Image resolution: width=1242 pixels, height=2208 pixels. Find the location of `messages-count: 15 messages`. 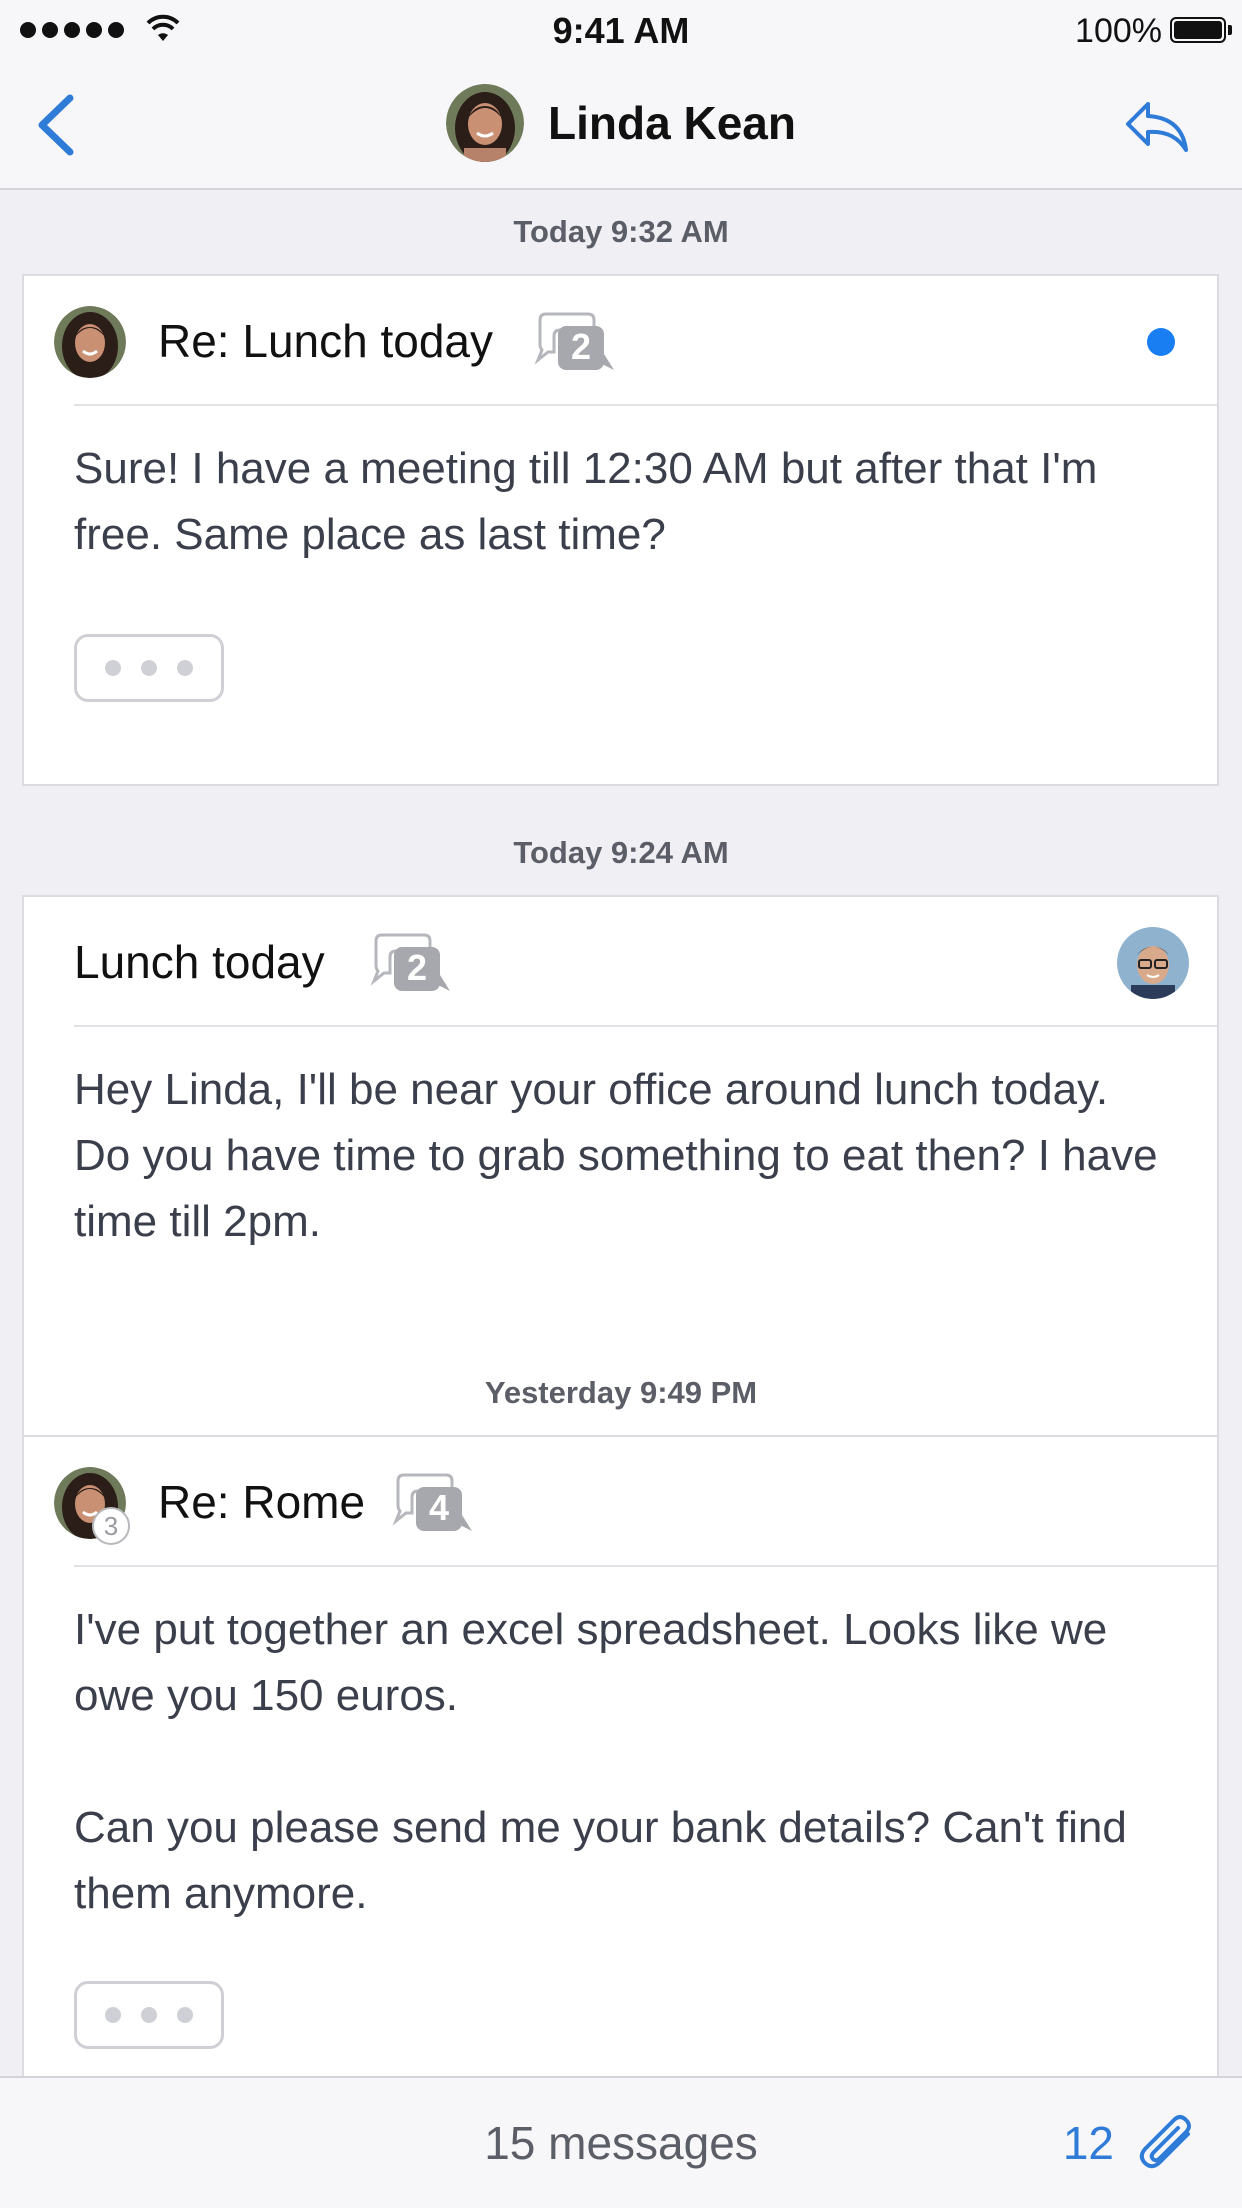

messages-count: 15 messages is located at coordinates (621, 2143).